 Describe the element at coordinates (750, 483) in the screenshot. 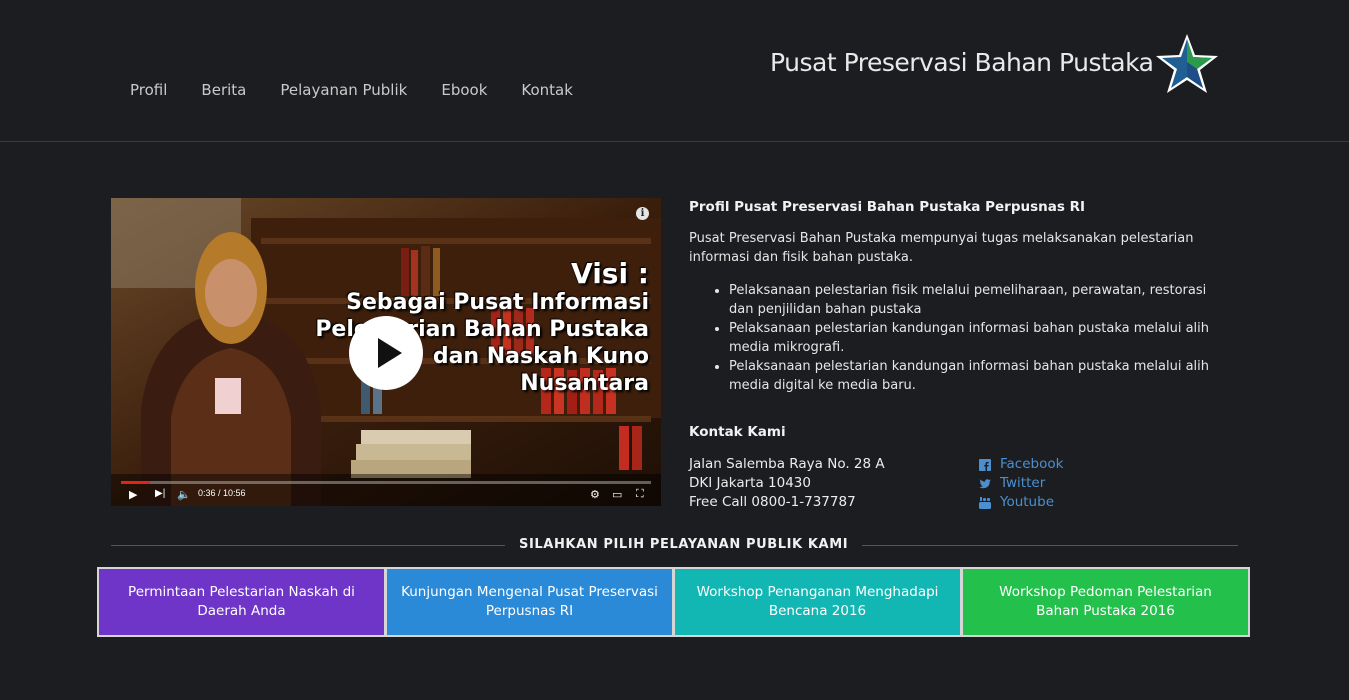

I see `address-line: DKI Jakarta 10430` at that location.